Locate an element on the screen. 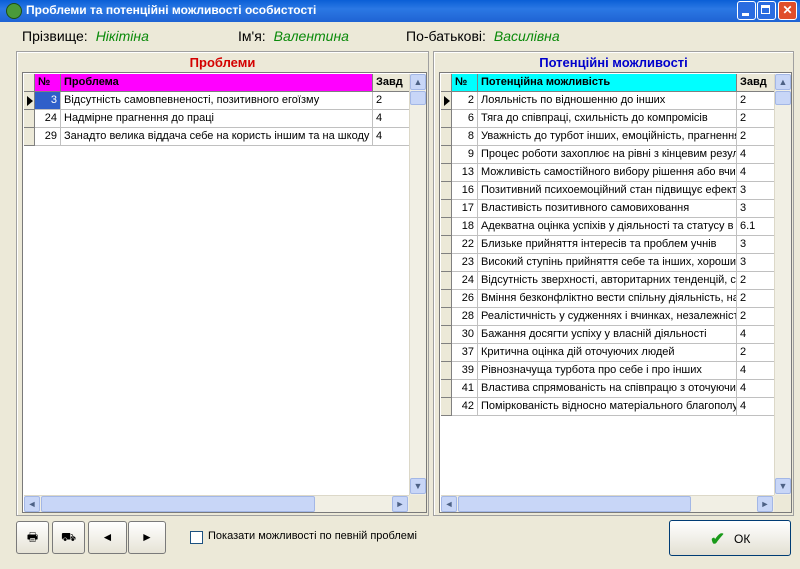 The width and height of the screenshot is (800, 569). prev-button: ◄ is located at coordinates (107, 537).